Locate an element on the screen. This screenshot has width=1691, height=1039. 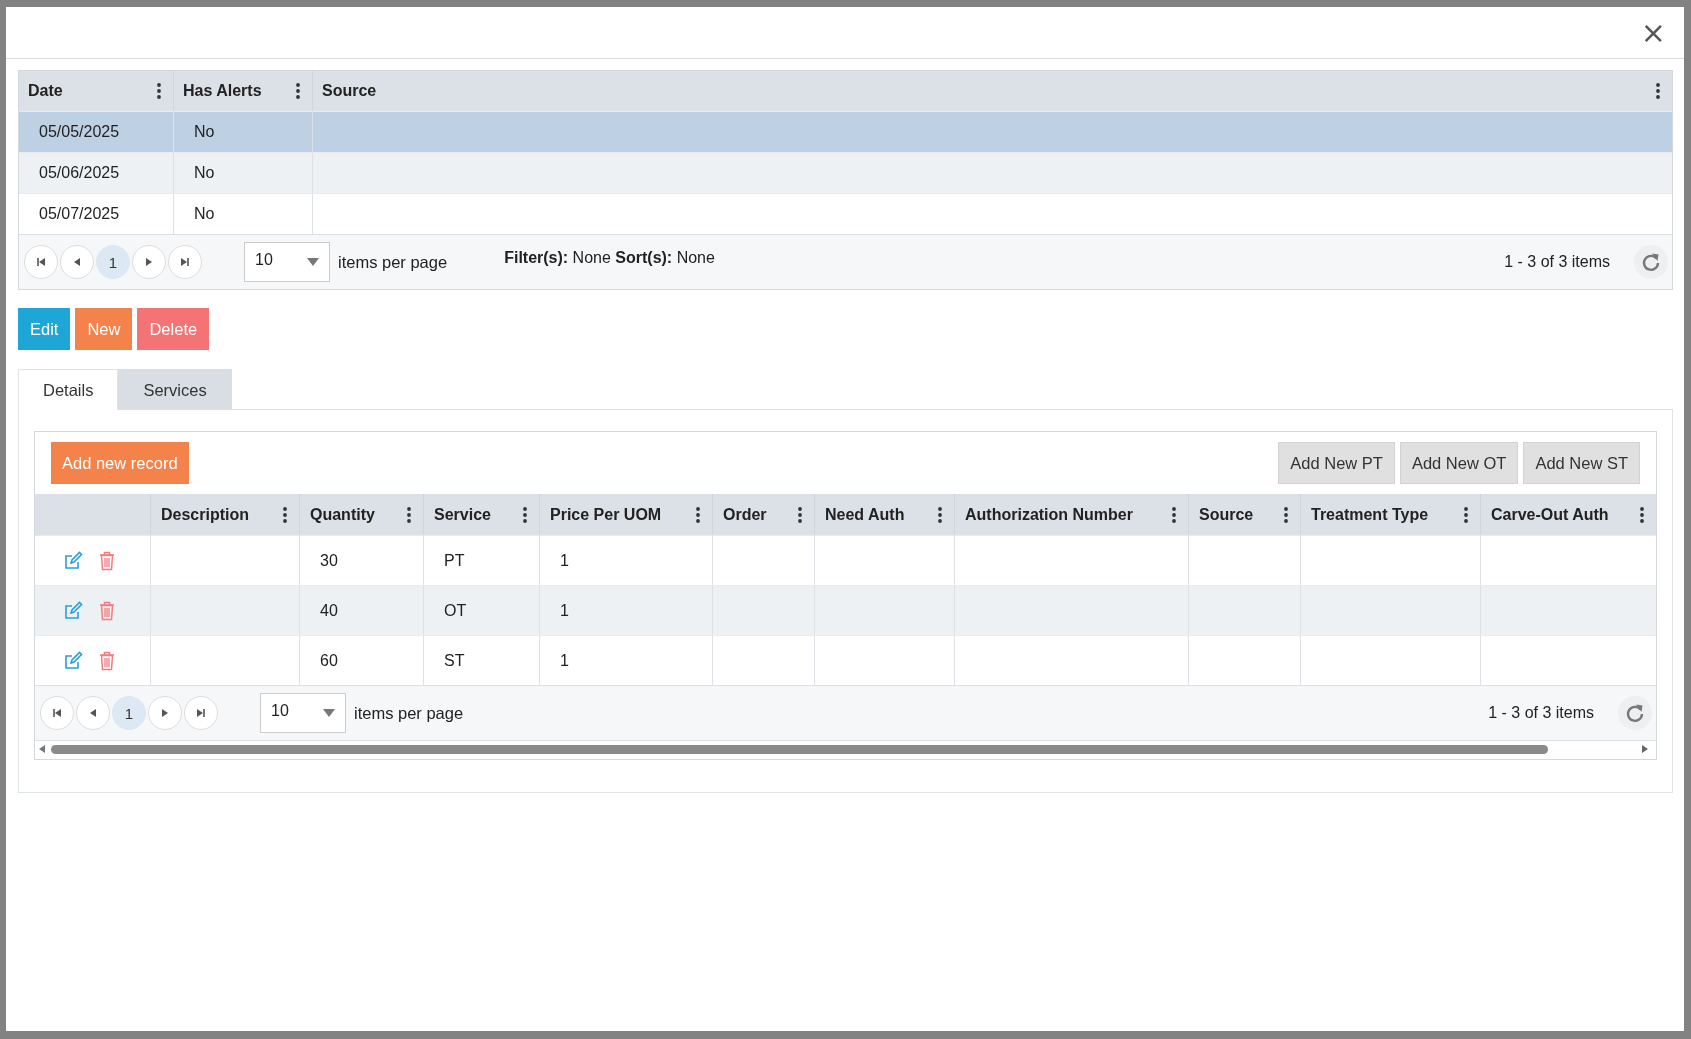
add-button: Add New ST is located at coordinates (1581, 463).